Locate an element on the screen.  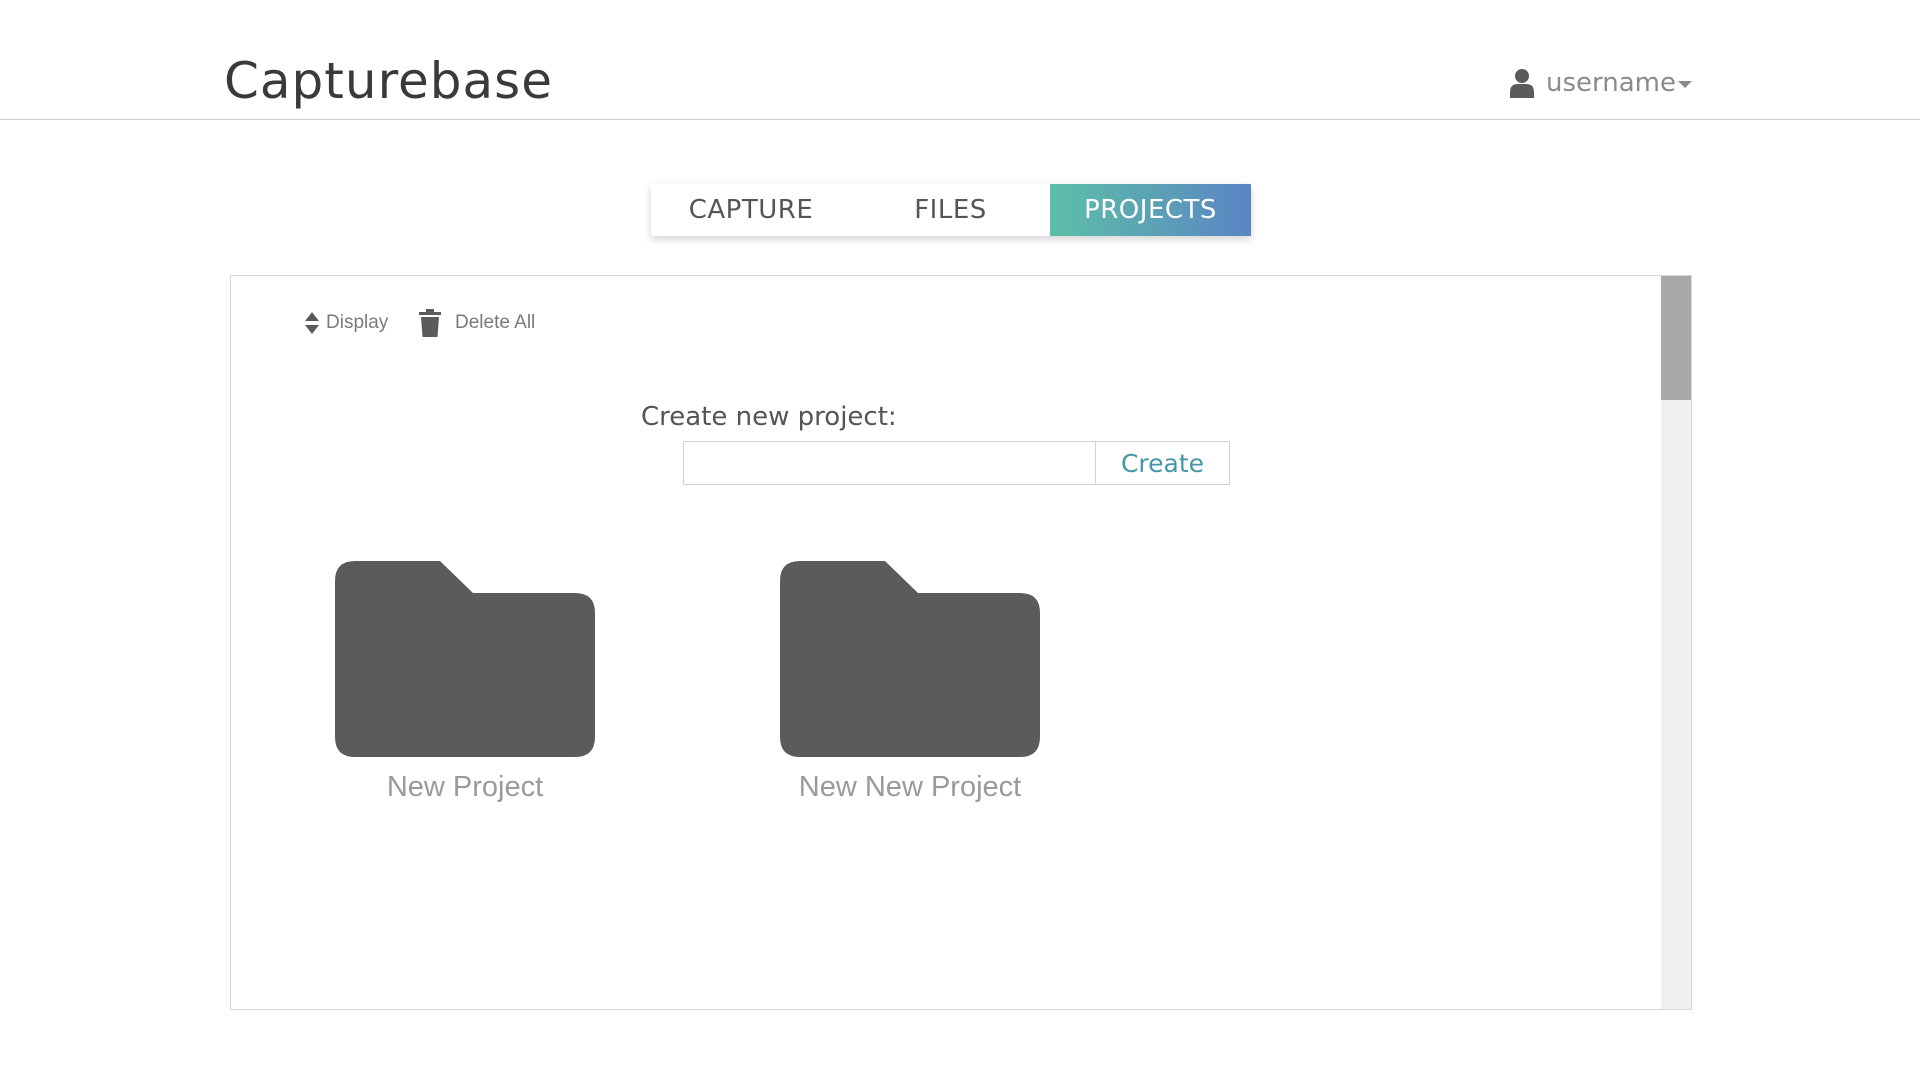
project-name: New Project is located at coordinates (465, 787).